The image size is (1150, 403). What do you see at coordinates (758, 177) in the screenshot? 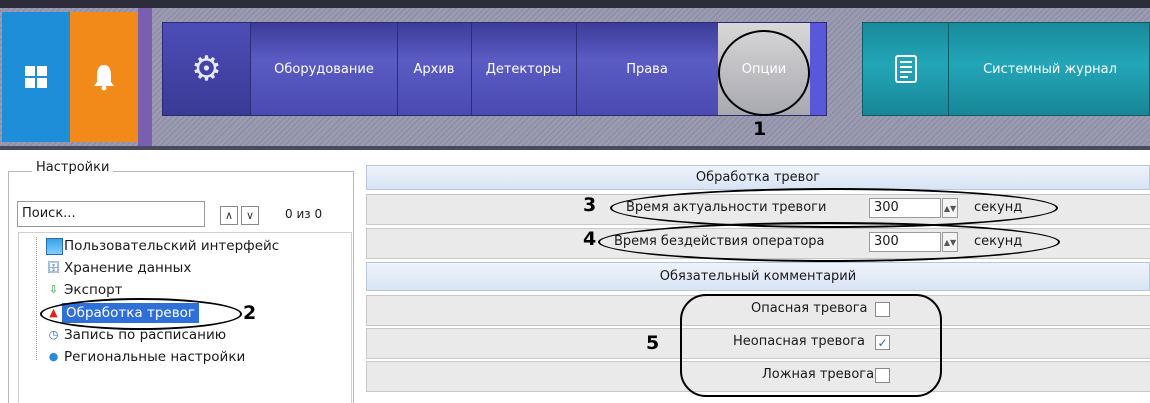
I see `alarm-processing-header: Обработка тревог` at bounding box center [758, 177].